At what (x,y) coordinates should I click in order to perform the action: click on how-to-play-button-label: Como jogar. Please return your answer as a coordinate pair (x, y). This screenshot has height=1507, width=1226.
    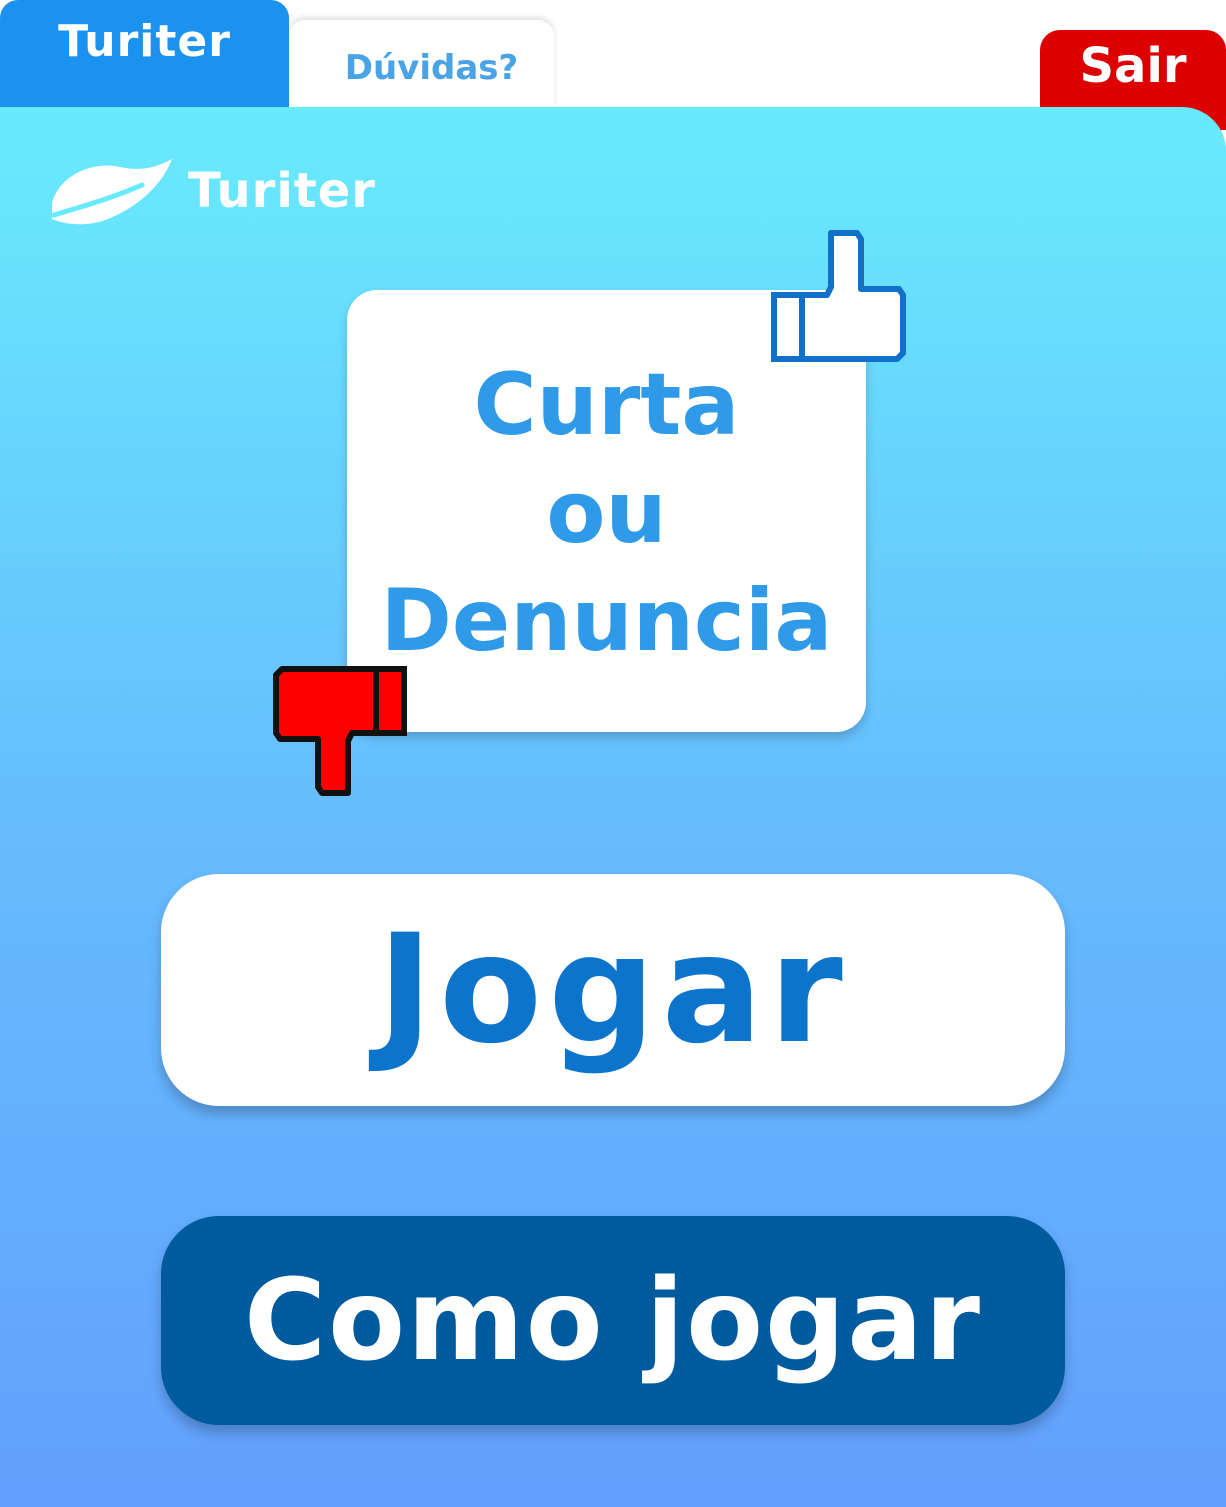
    Looking at the image, I should click on (613, 1320).